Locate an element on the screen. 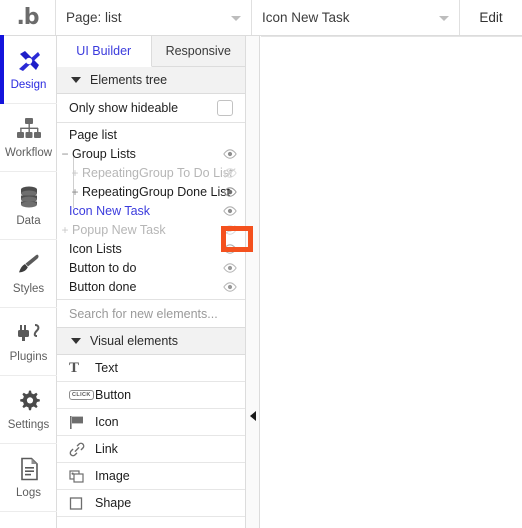 The image size is (522, 528). only-show-hideable-checkbox is located at coordinates (225, 108).